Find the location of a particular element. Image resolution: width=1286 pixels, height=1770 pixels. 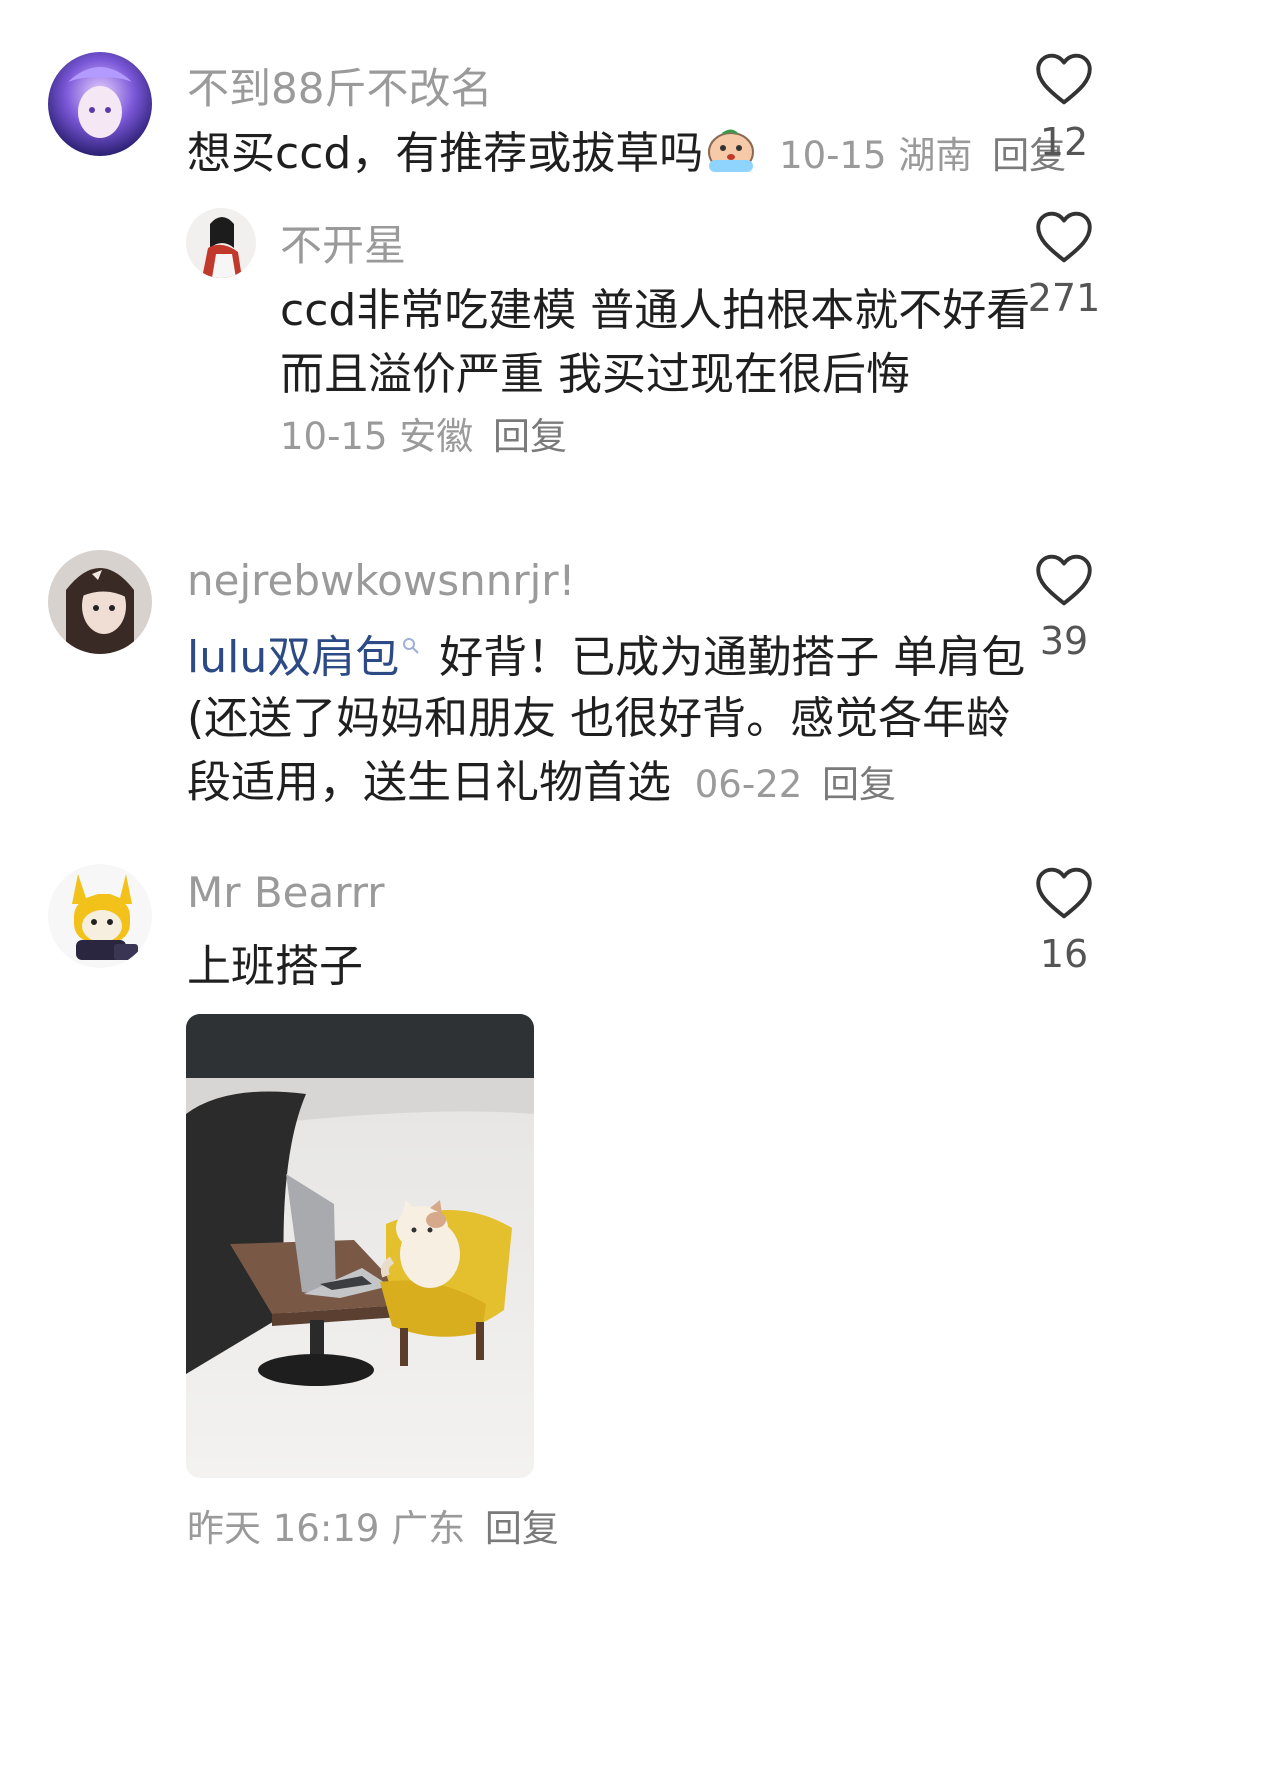

comment-meta: 昨天 16:19 广东 回复 is located at coordinates (373, 1525).